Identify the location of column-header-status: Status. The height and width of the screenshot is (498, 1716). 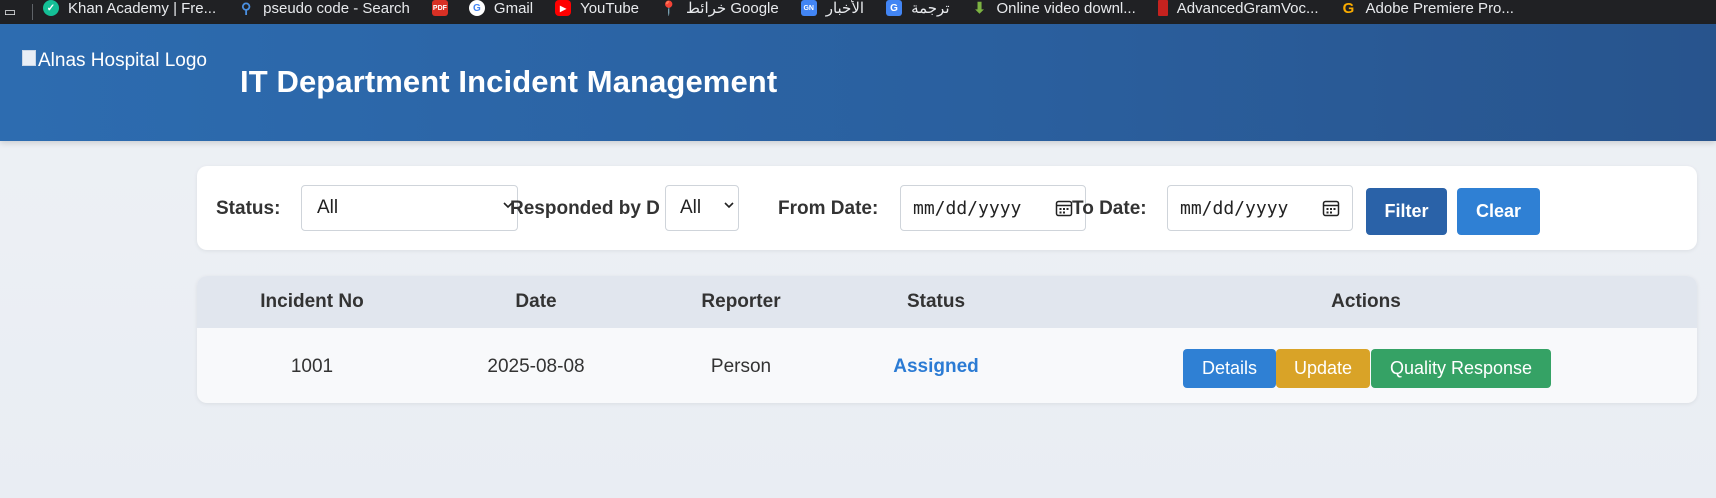
(936, 301).